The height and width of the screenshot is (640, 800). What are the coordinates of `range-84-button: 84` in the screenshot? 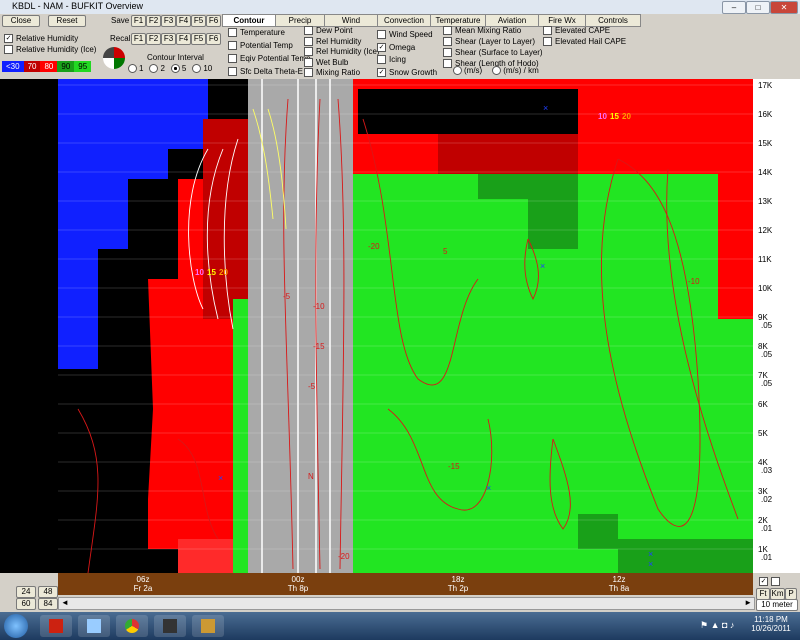 It's located at (48, 604).